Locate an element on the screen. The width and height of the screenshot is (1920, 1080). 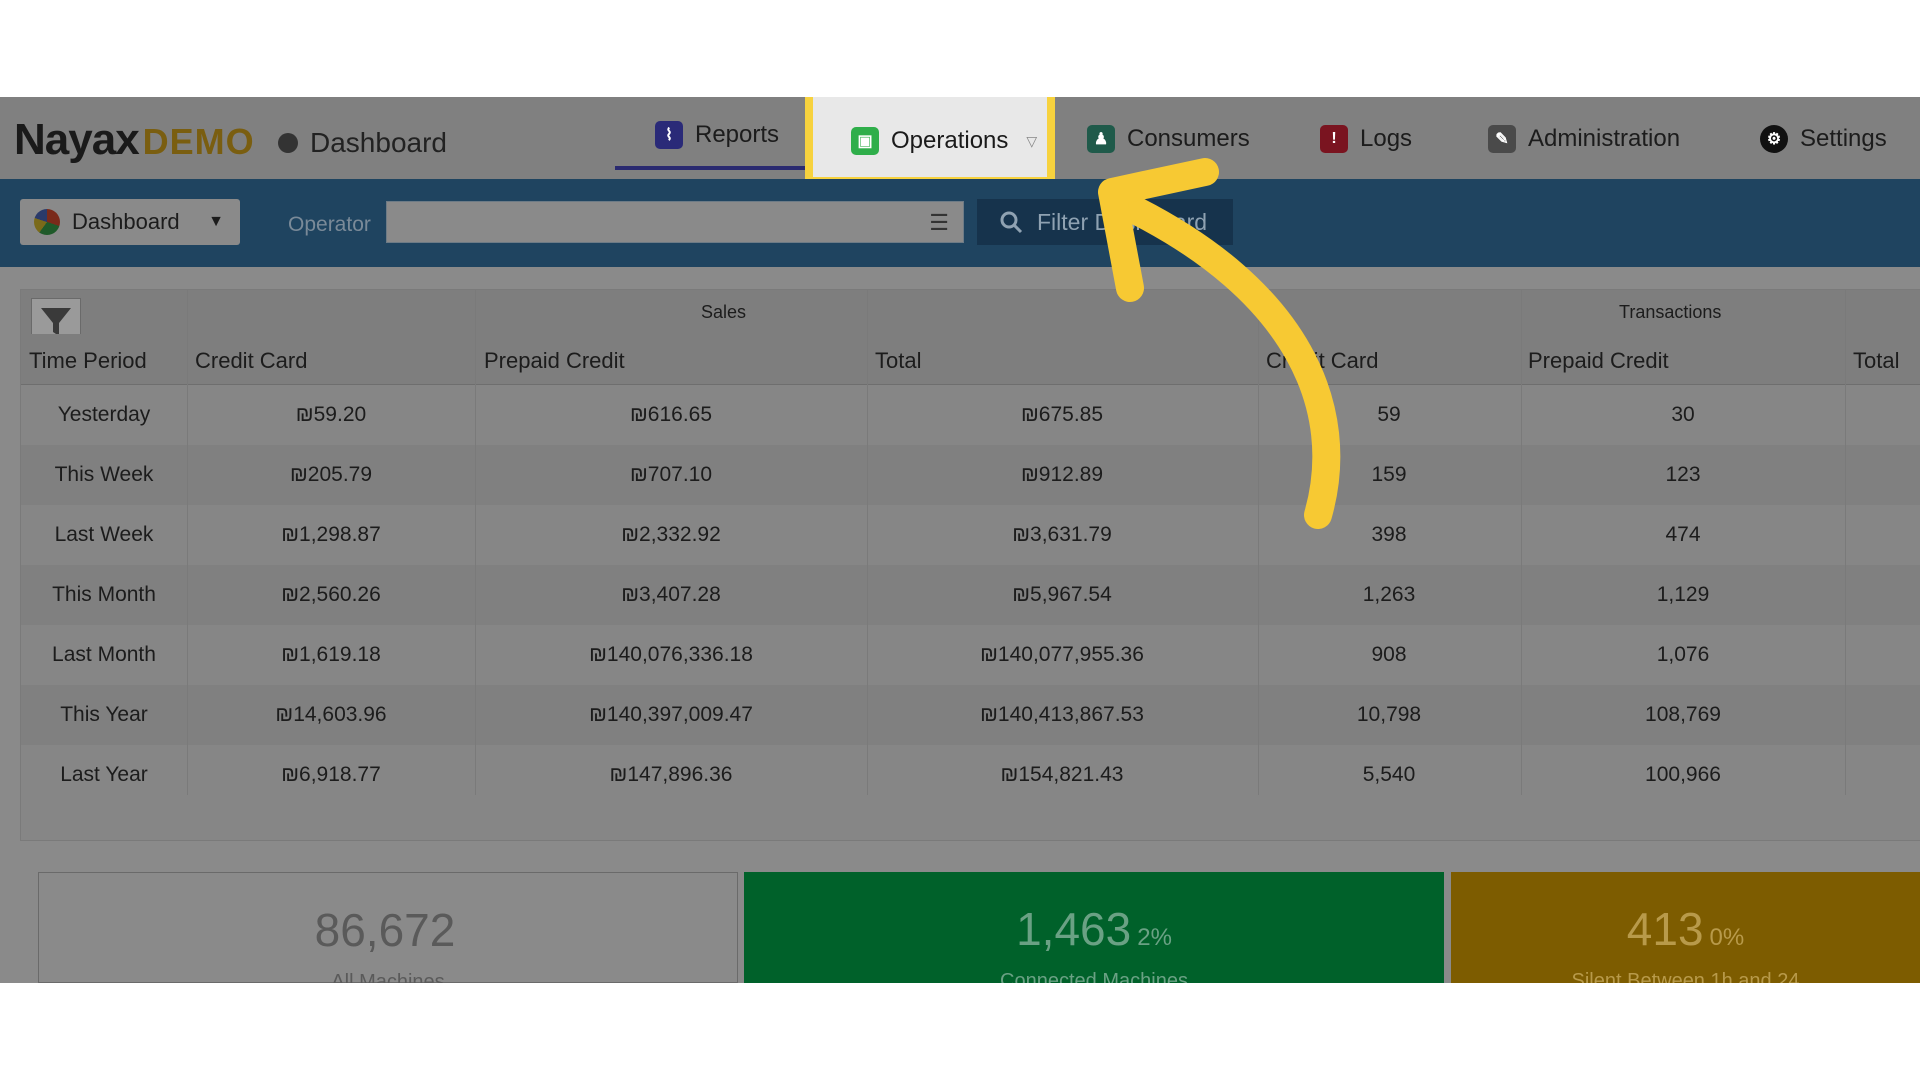
breadcrumb: Dashboard is located at coordinates (362, 143).